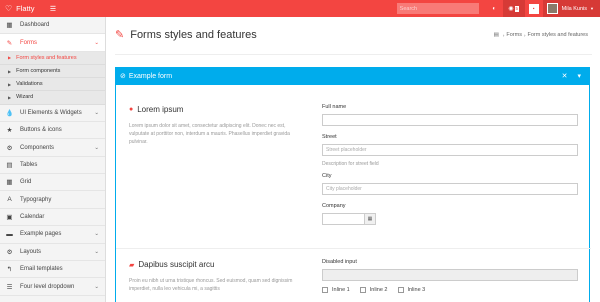 The width and height of the screenshot is (600, 302). Describe the element at coordinates (25, 8) in the screenshot. I see `brand-name: Flatty` at that location.